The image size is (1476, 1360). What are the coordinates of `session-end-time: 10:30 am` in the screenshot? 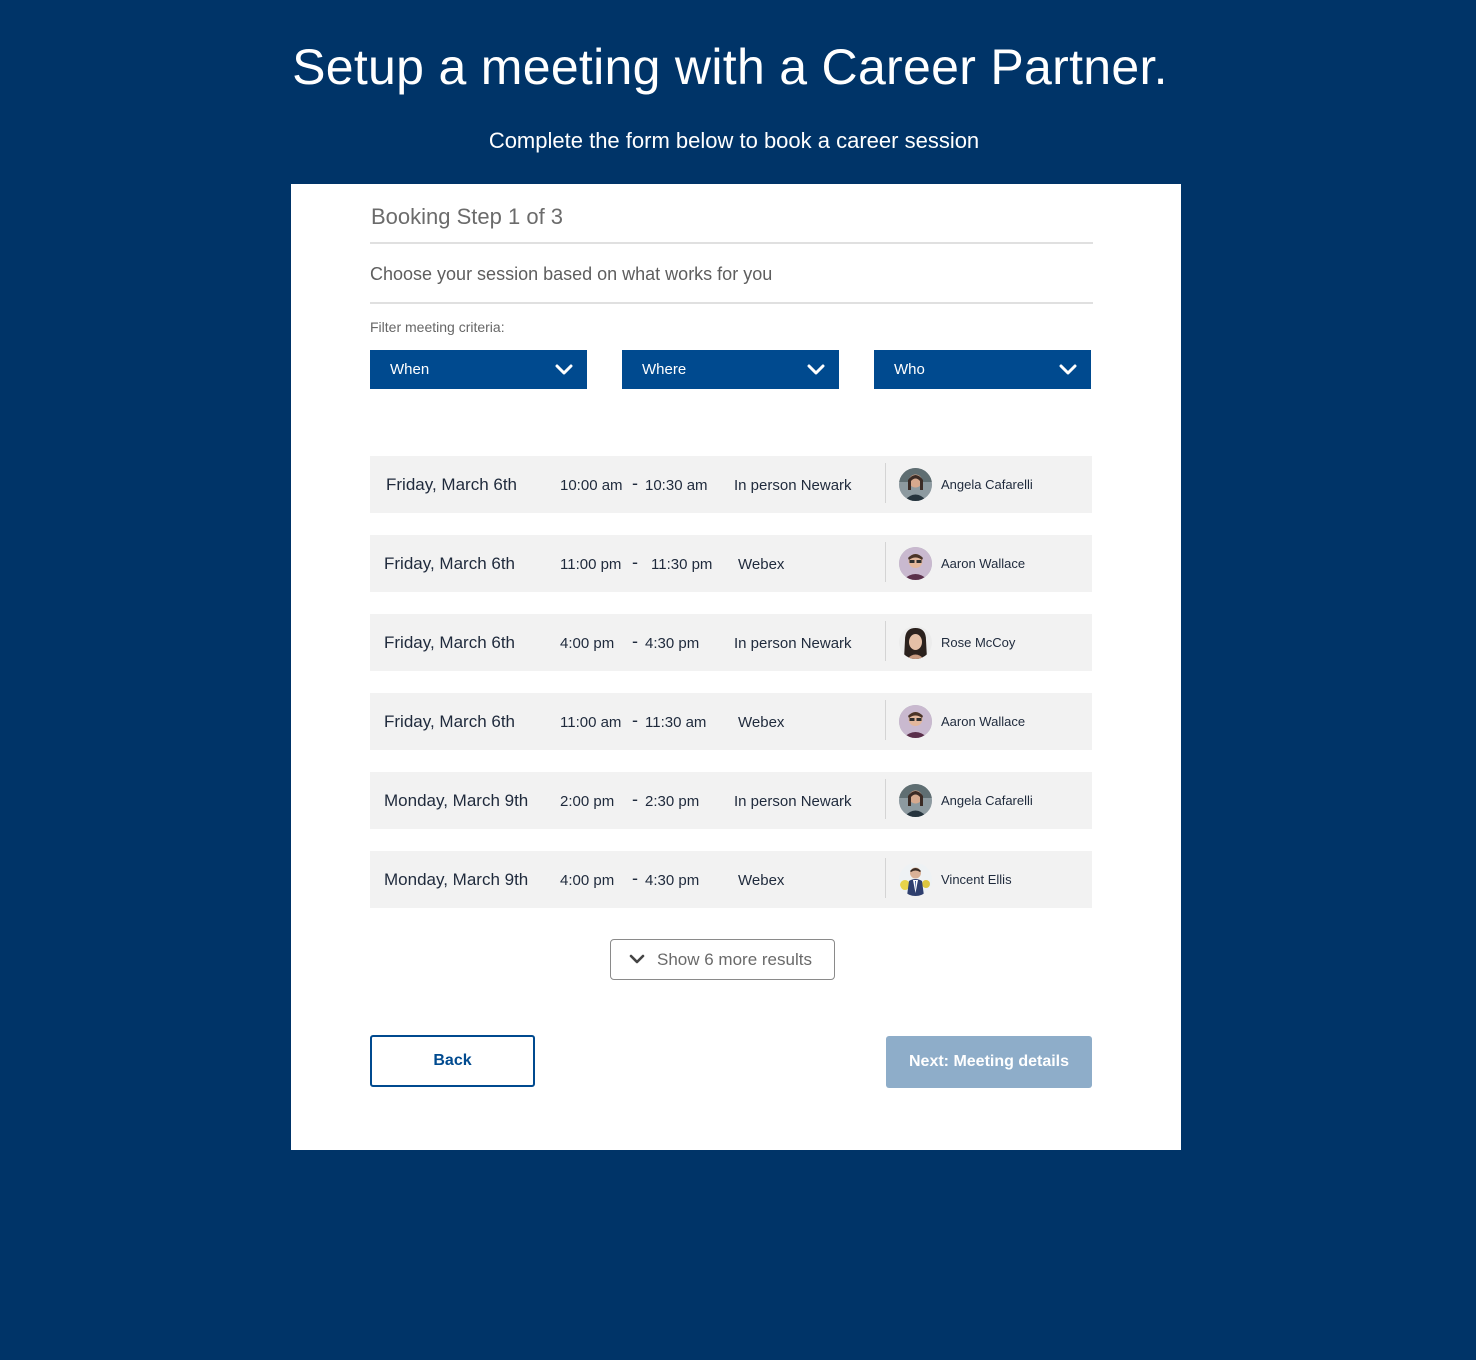 It's located at (676, 485).